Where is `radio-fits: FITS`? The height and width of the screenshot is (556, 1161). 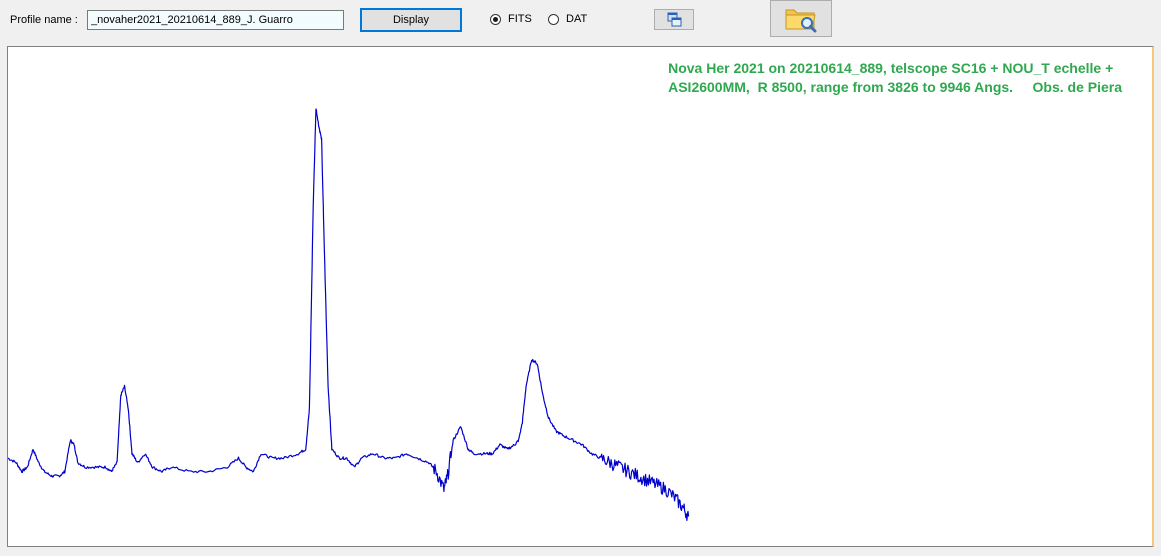
radio-fits: FITS is located at coordinates (511, 19).